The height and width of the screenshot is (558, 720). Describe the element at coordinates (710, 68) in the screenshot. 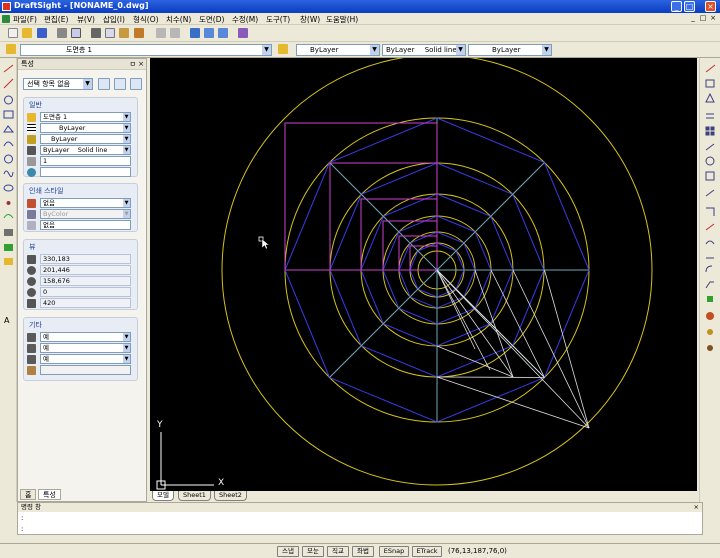

I see `erase-icon` at that location.